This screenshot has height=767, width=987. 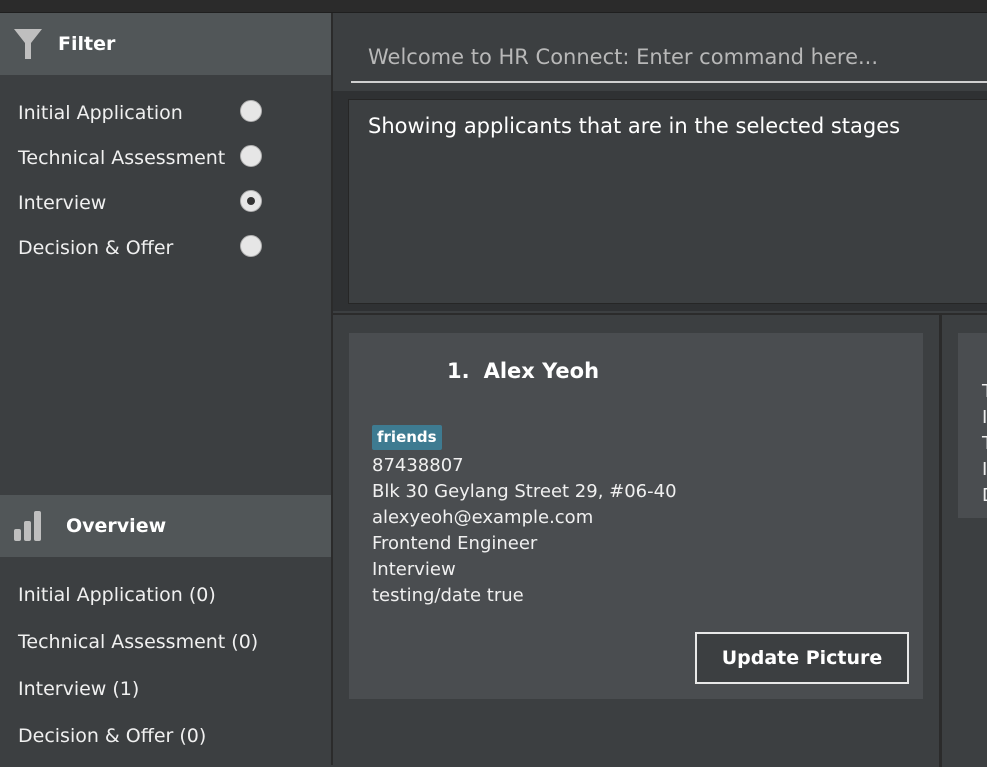 I want to click on applicant-name-row: 1. Alex Yeoh, so click(x=523, y=371).